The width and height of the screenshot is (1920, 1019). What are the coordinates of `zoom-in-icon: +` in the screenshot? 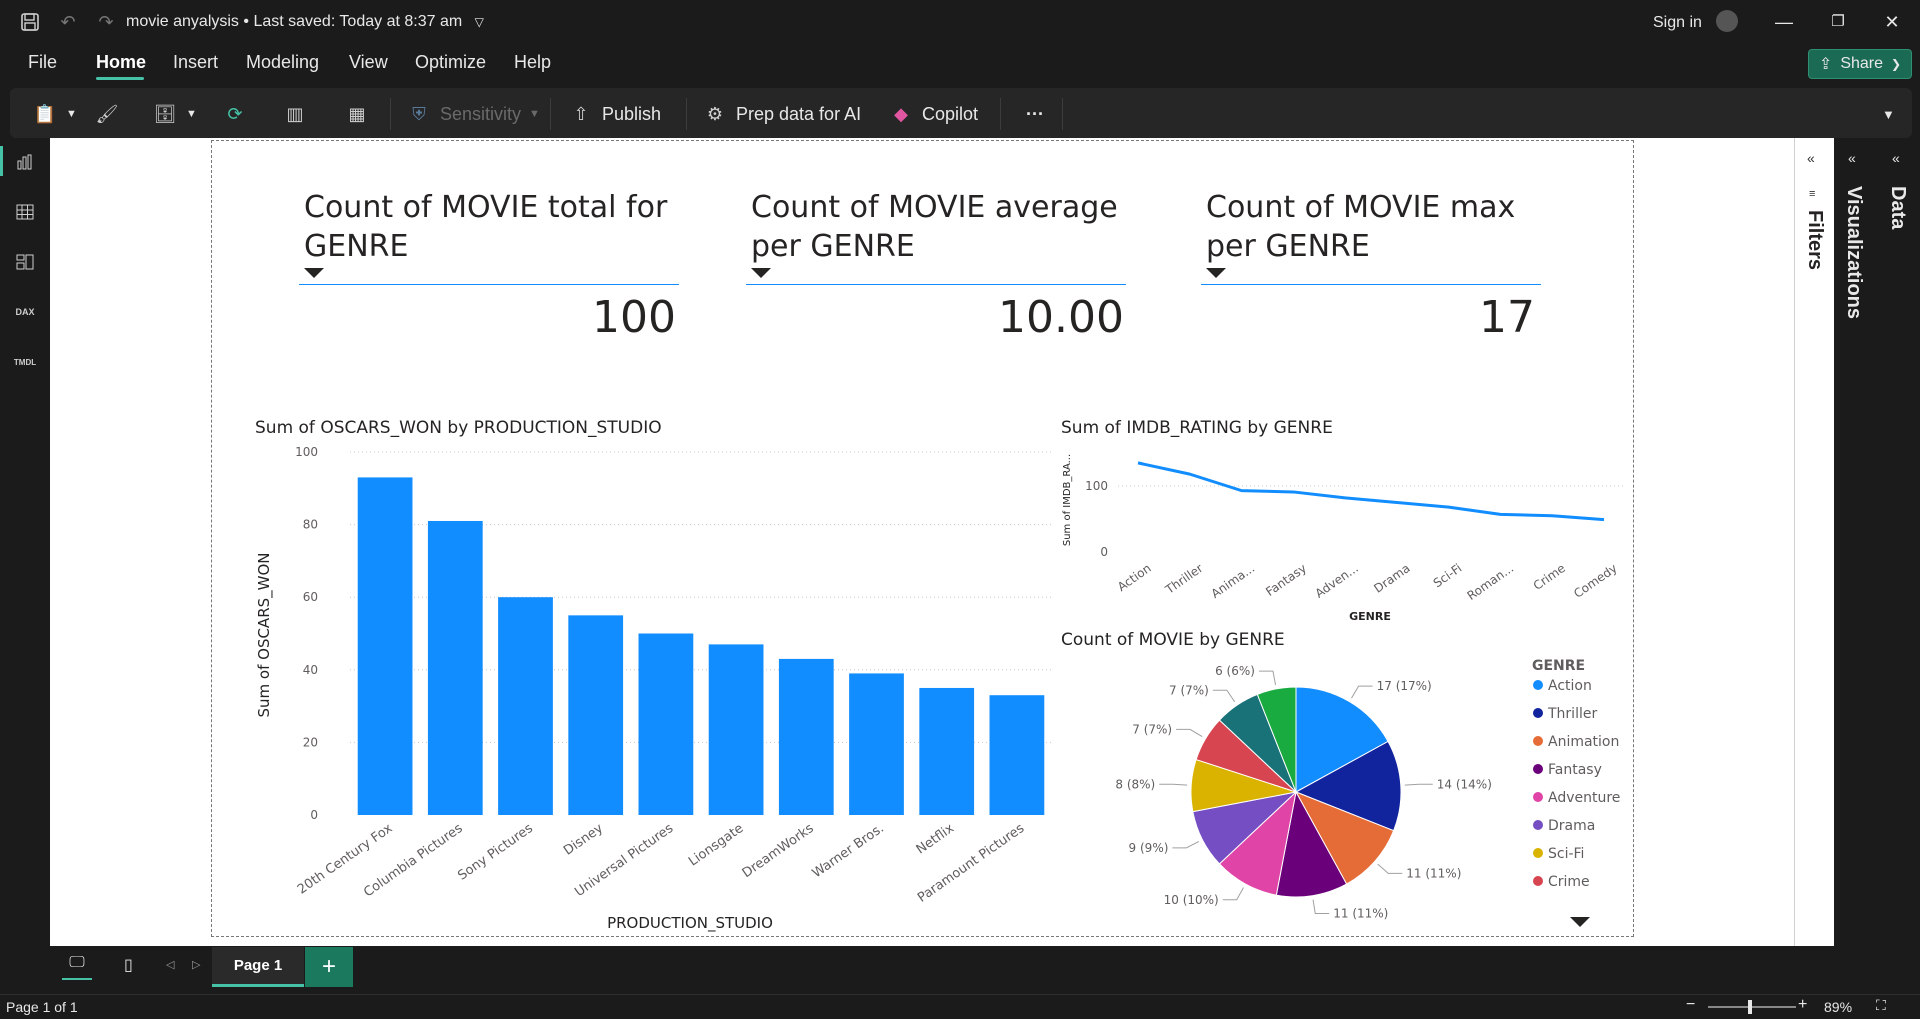 It's located at (1802, 1005).